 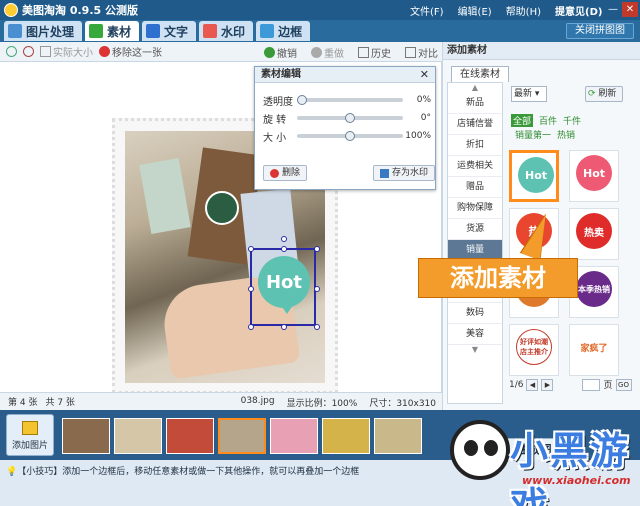 I want to click on status-bar: 第 4 张 共 7 张 038.jpg 显示比例：100% 尺寸：310x310, so click(x=221, y=401).